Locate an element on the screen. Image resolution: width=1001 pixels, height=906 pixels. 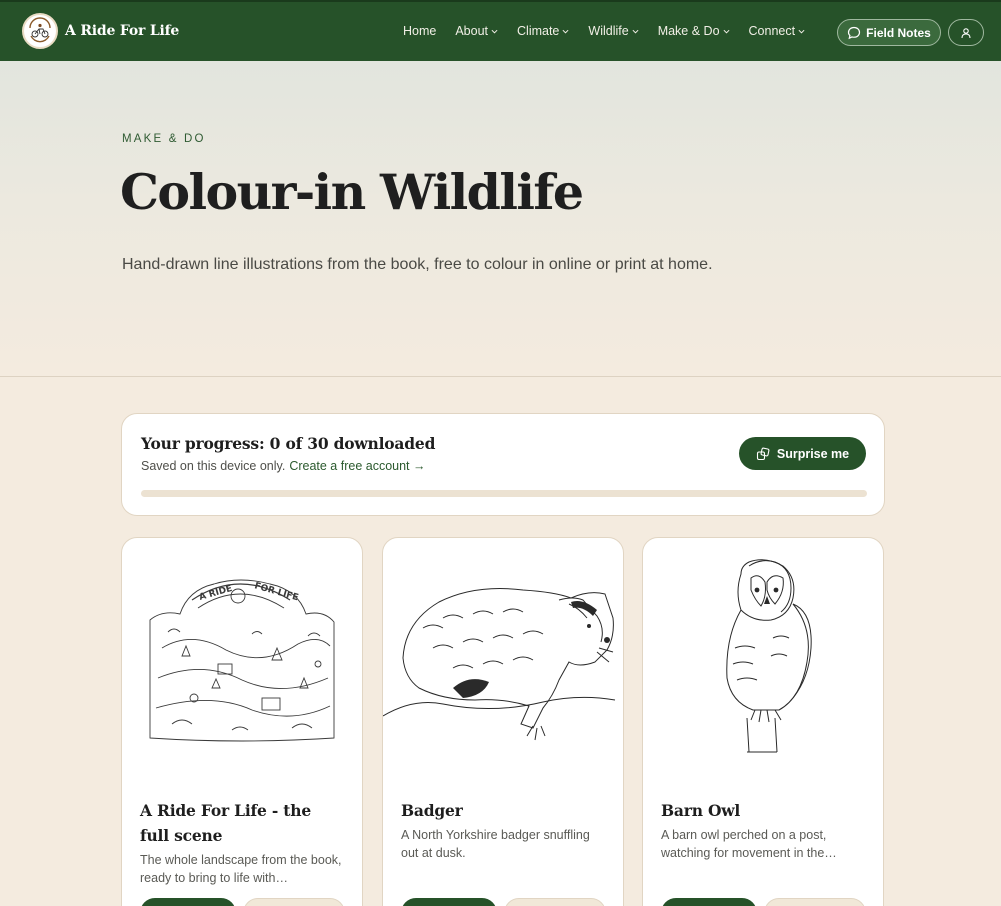
shuffle-icon is located at coordinates (763, 453).